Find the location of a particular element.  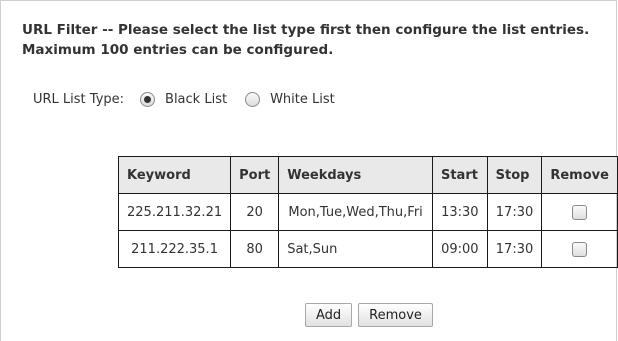

white-list-label: White List is located at coordinates (302, 99).